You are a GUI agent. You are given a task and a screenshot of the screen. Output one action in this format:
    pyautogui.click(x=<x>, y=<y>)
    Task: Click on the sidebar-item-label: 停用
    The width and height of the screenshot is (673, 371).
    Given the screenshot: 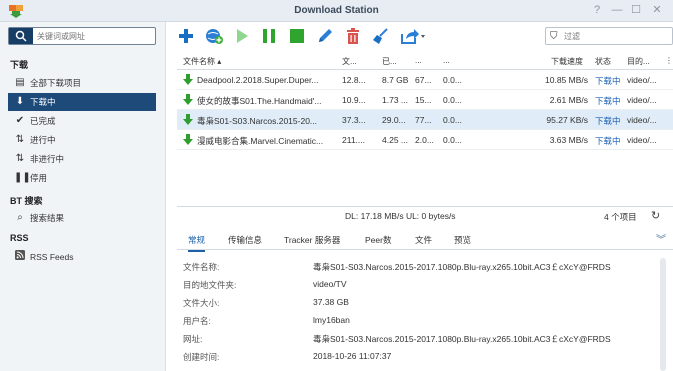 What is the action you would take?
    pyautogui.click(x=39, y=178)
    